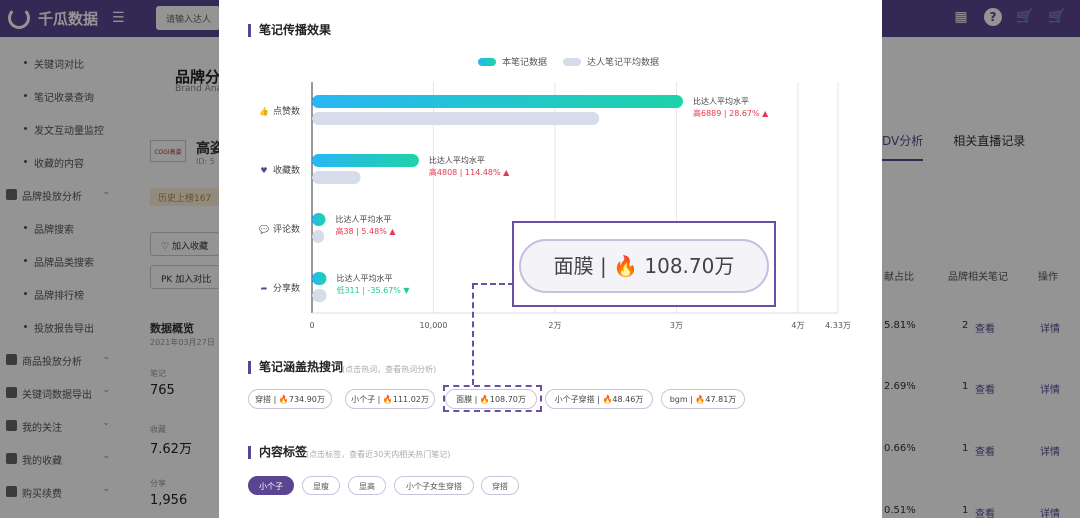 Image resolution: width=1080 pixels, height=518 pixels. Describe the element at coordinates (797, 325) in the screenshot. I see `x-tick-label: 4万` at that location.